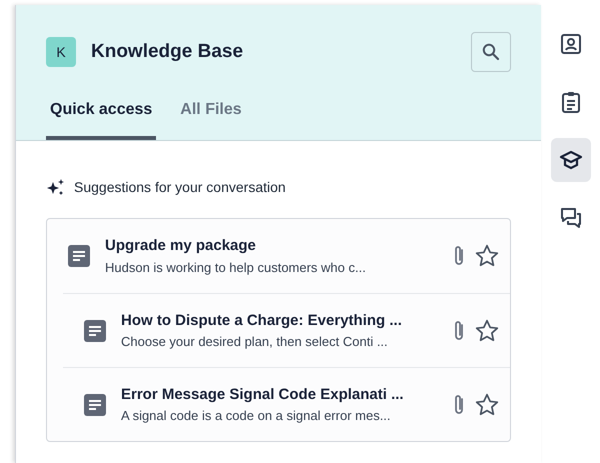  I want to click on sparkle-icon, so click(56, 188).